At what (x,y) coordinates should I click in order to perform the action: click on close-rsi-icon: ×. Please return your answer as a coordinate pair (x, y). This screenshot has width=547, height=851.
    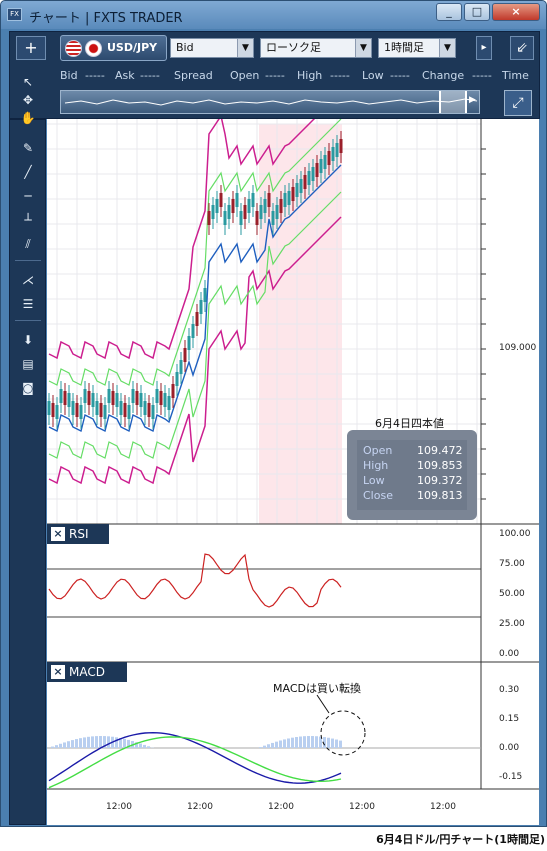
    Looking at the image, I should click on (58, 534).